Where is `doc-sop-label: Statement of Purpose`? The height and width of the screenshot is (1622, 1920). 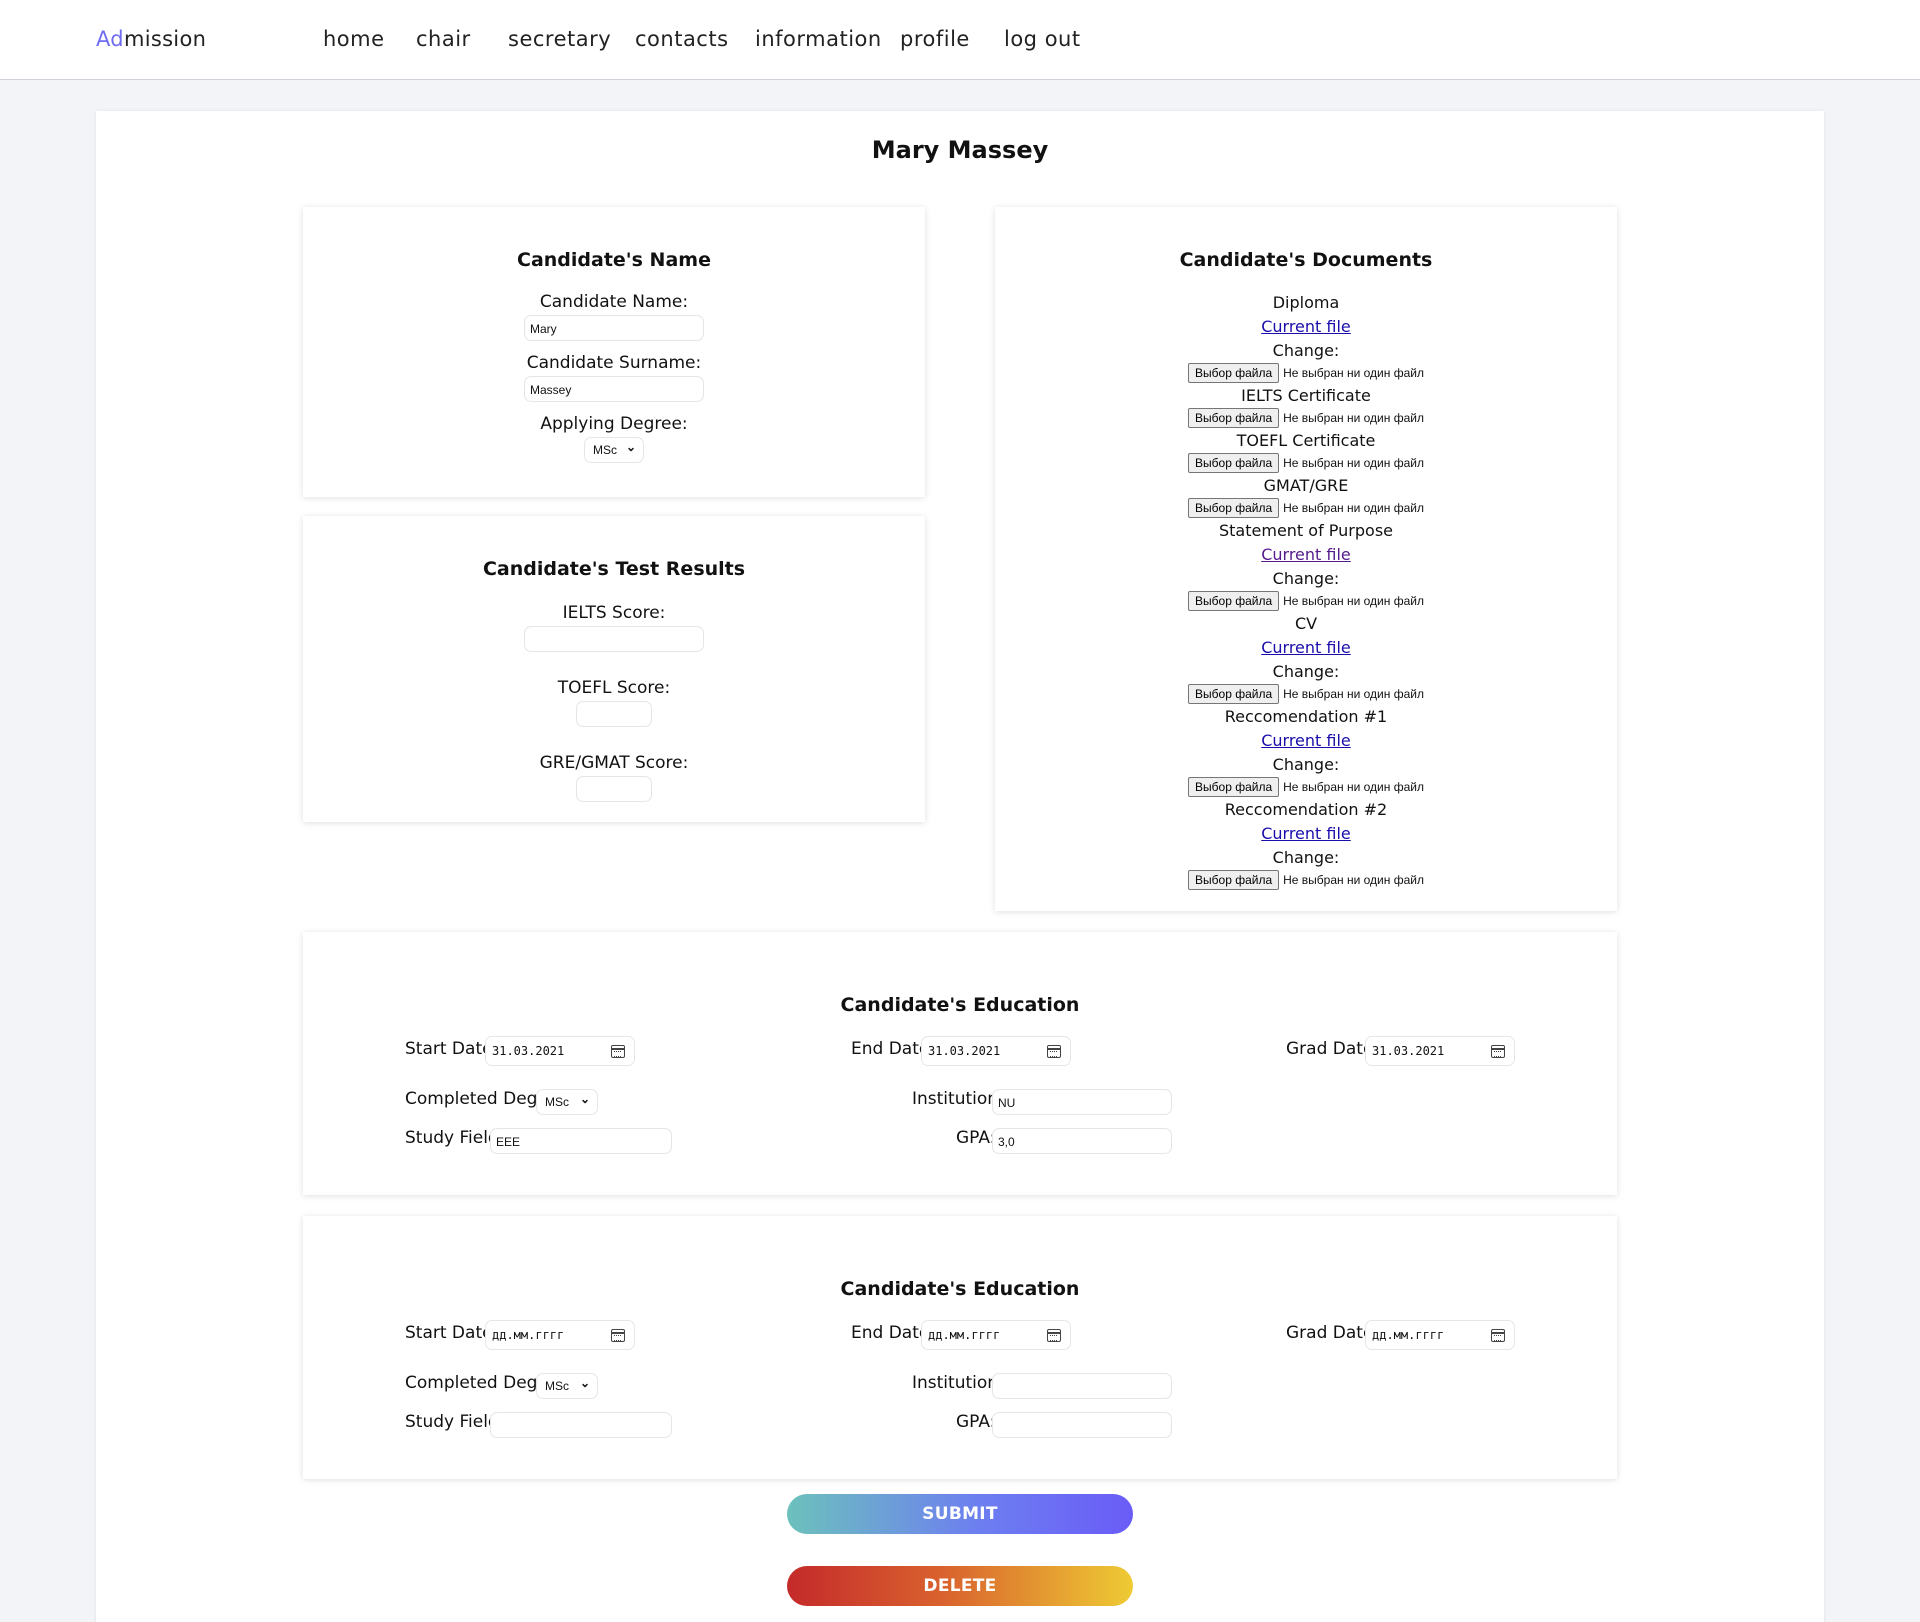 doc-sop-label: Statement of Purpose is located at coordinates (1306, 530).